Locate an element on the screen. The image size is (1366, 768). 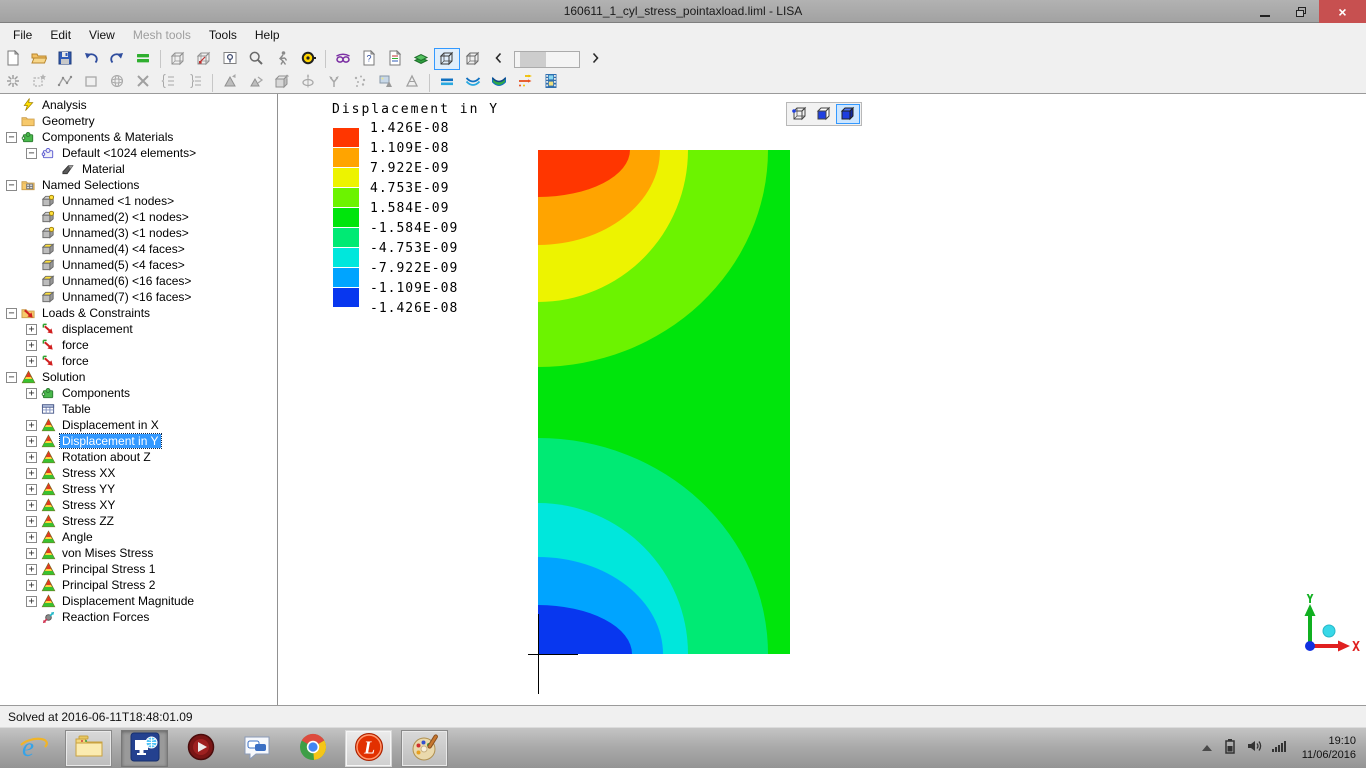
tree-item-geometry: Geometry is located at coordinates (138, 121).